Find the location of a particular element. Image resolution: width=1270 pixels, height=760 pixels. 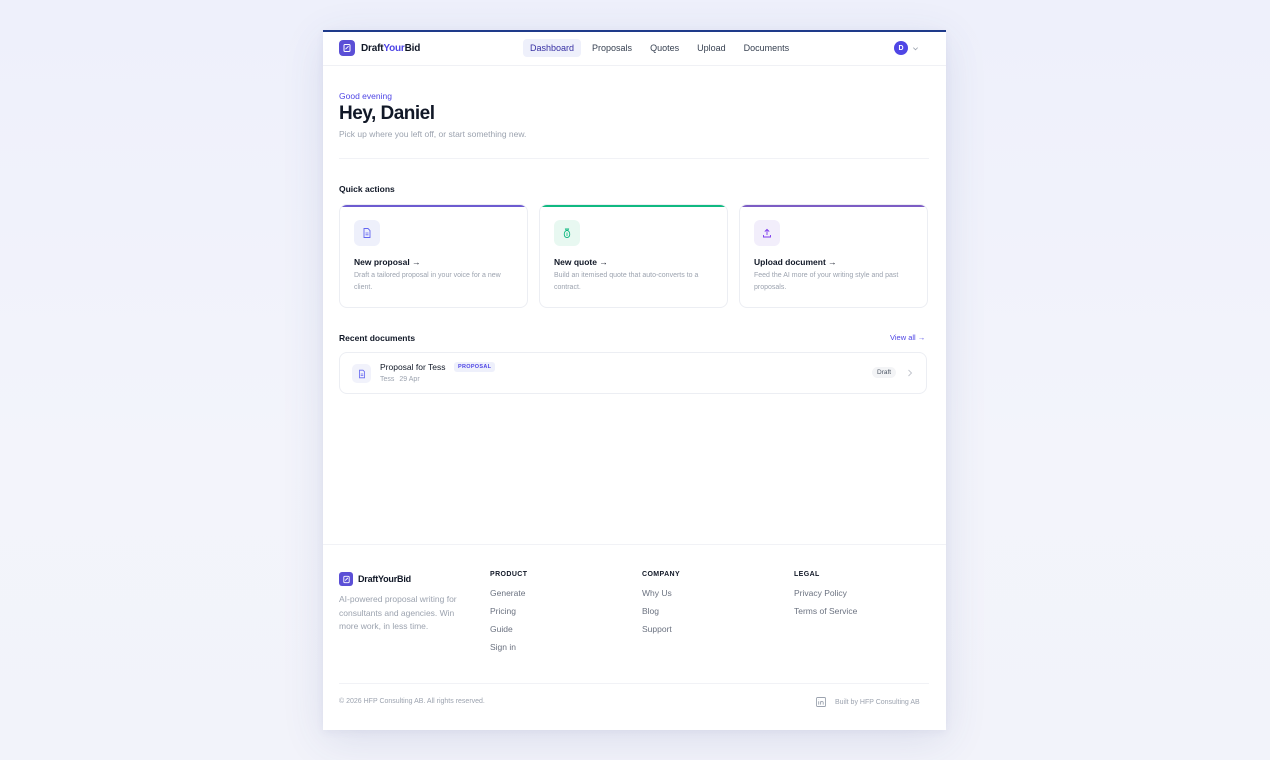

document-title: Proposal for Tess is located at coordinates (413, 367).